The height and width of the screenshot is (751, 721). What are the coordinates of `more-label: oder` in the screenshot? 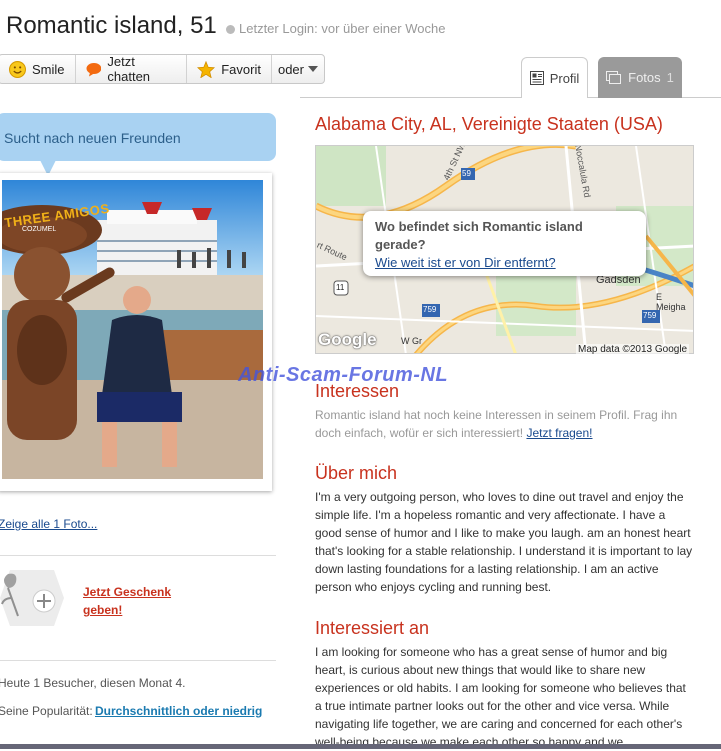 It's located at (290, 69).